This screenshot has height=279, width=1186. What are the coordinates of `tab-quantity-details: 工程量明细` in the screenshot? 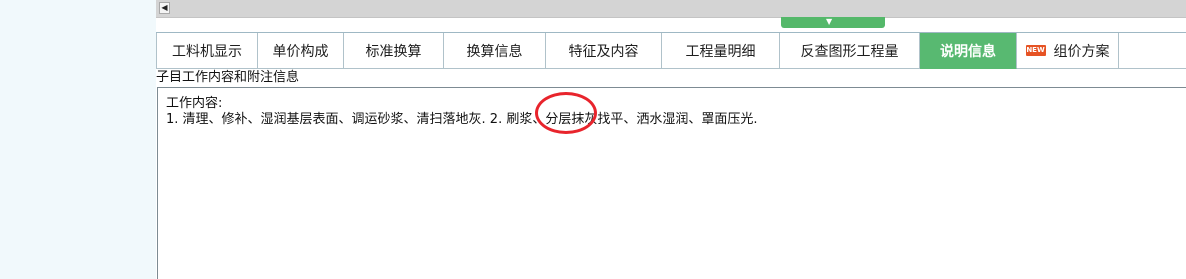 It's located at (721, 51).